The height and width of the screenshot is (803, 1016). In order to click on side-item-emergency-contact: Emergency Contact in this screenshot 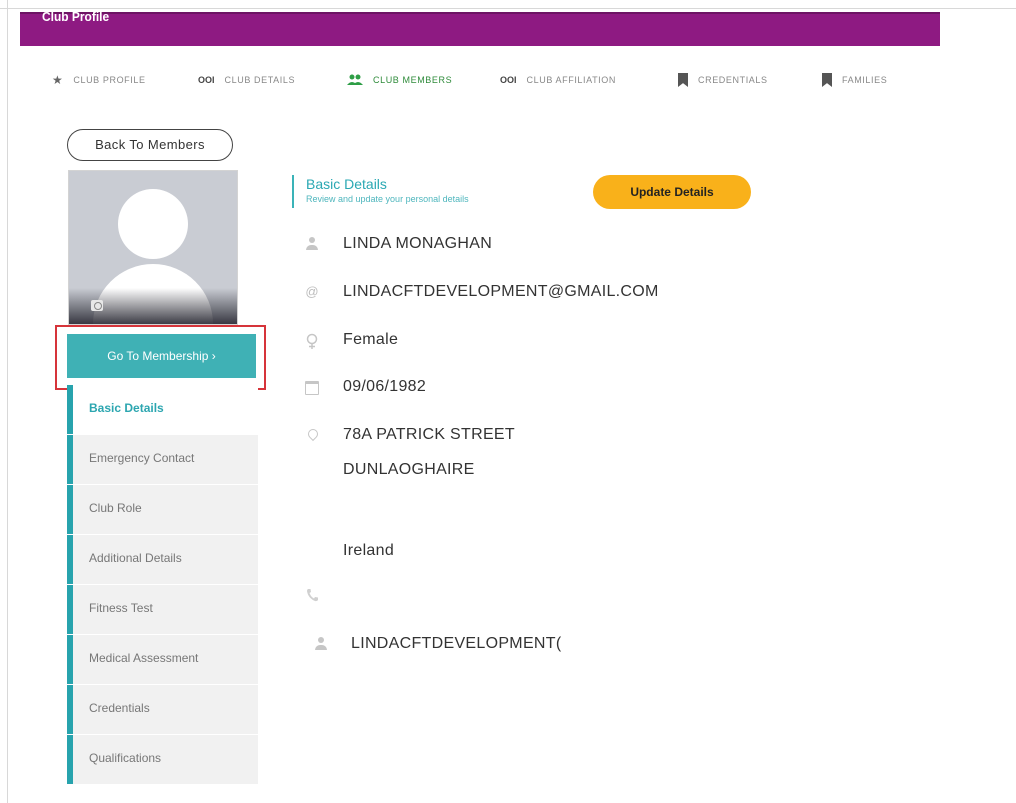, I will do `click(162, 459)`.